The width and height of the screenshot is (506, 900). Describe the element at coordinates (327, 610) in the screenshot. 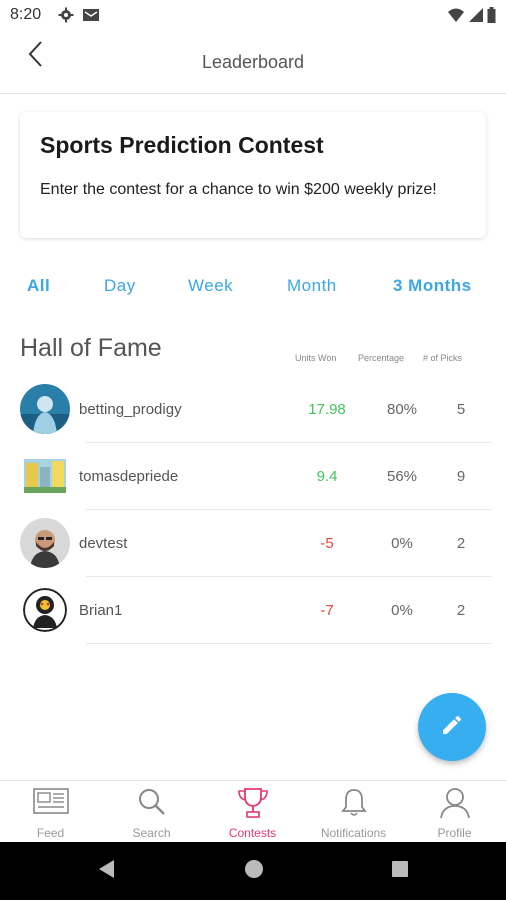

I see `units-won: -7` at that location.